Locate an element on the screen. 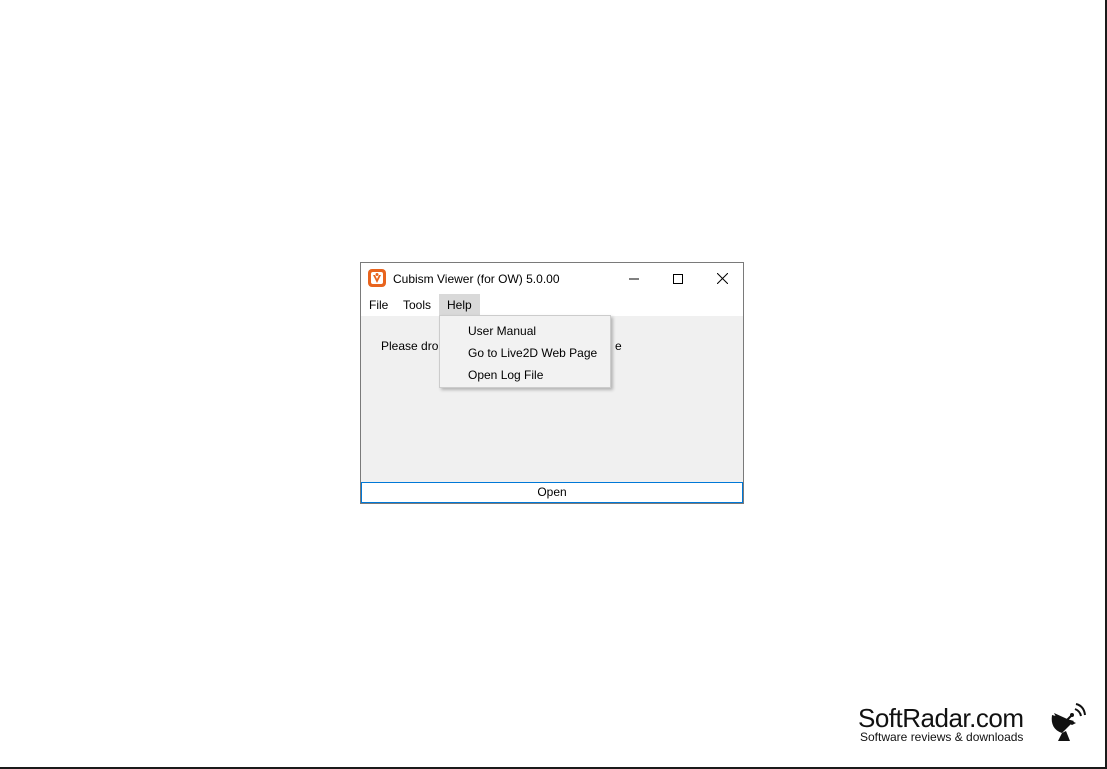 This screenshot has width=1107, height=769. watermark-subtitle: Software reviews & downloads is located at coordinates (942, 737).